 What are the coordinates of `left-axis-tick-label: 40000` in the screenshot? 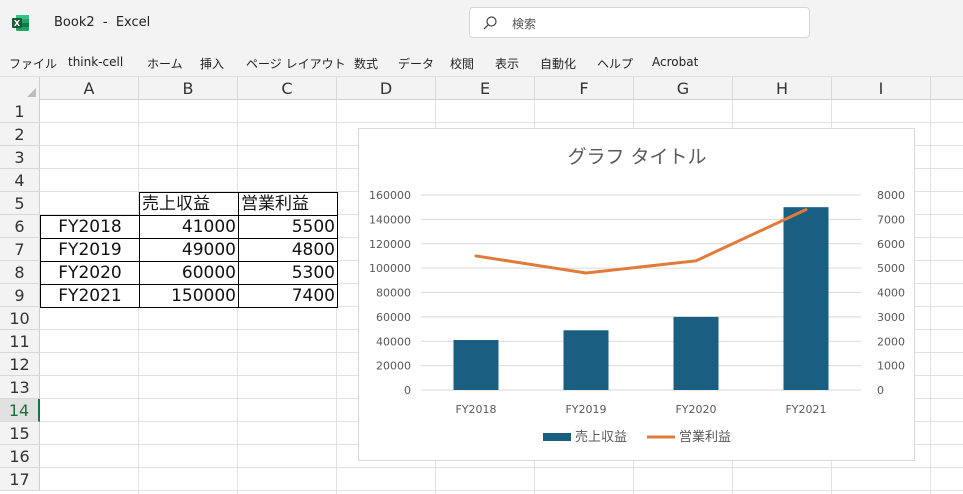 It's located at (393, 341).